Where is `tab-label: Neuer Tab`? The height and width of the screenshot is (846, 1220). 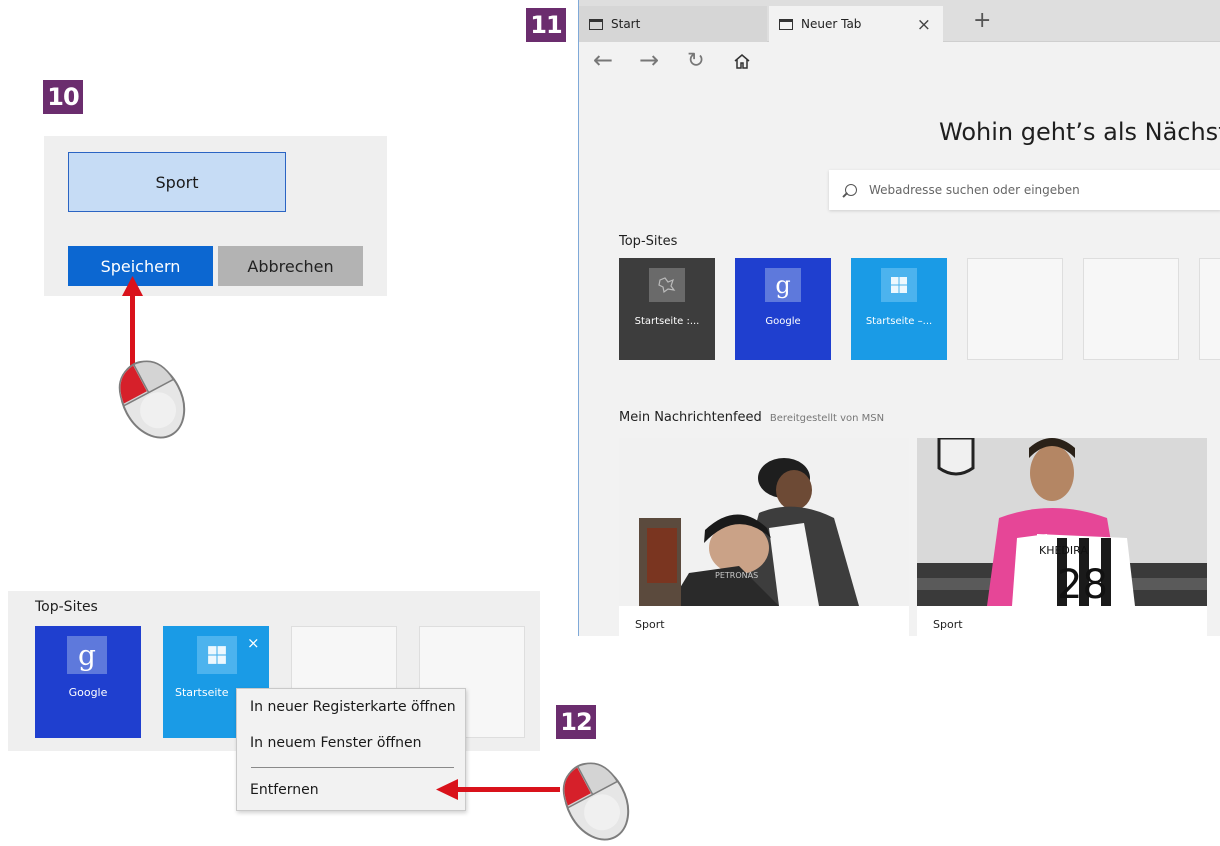 tab-label: Neuer Tab is located at coordinates (831, 24).